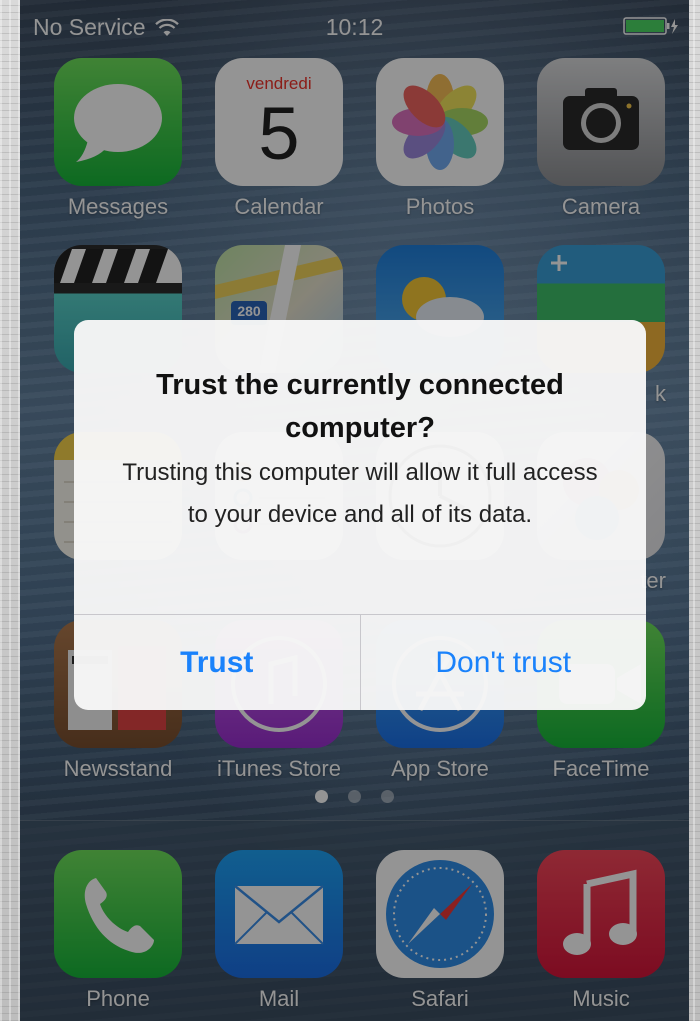 The height and width of the screenshot is (1021, 700). Describe the element at coordinates (360, 406) in the screenshot. I see `alert-title: Trust the currently connected computer?` at that location.